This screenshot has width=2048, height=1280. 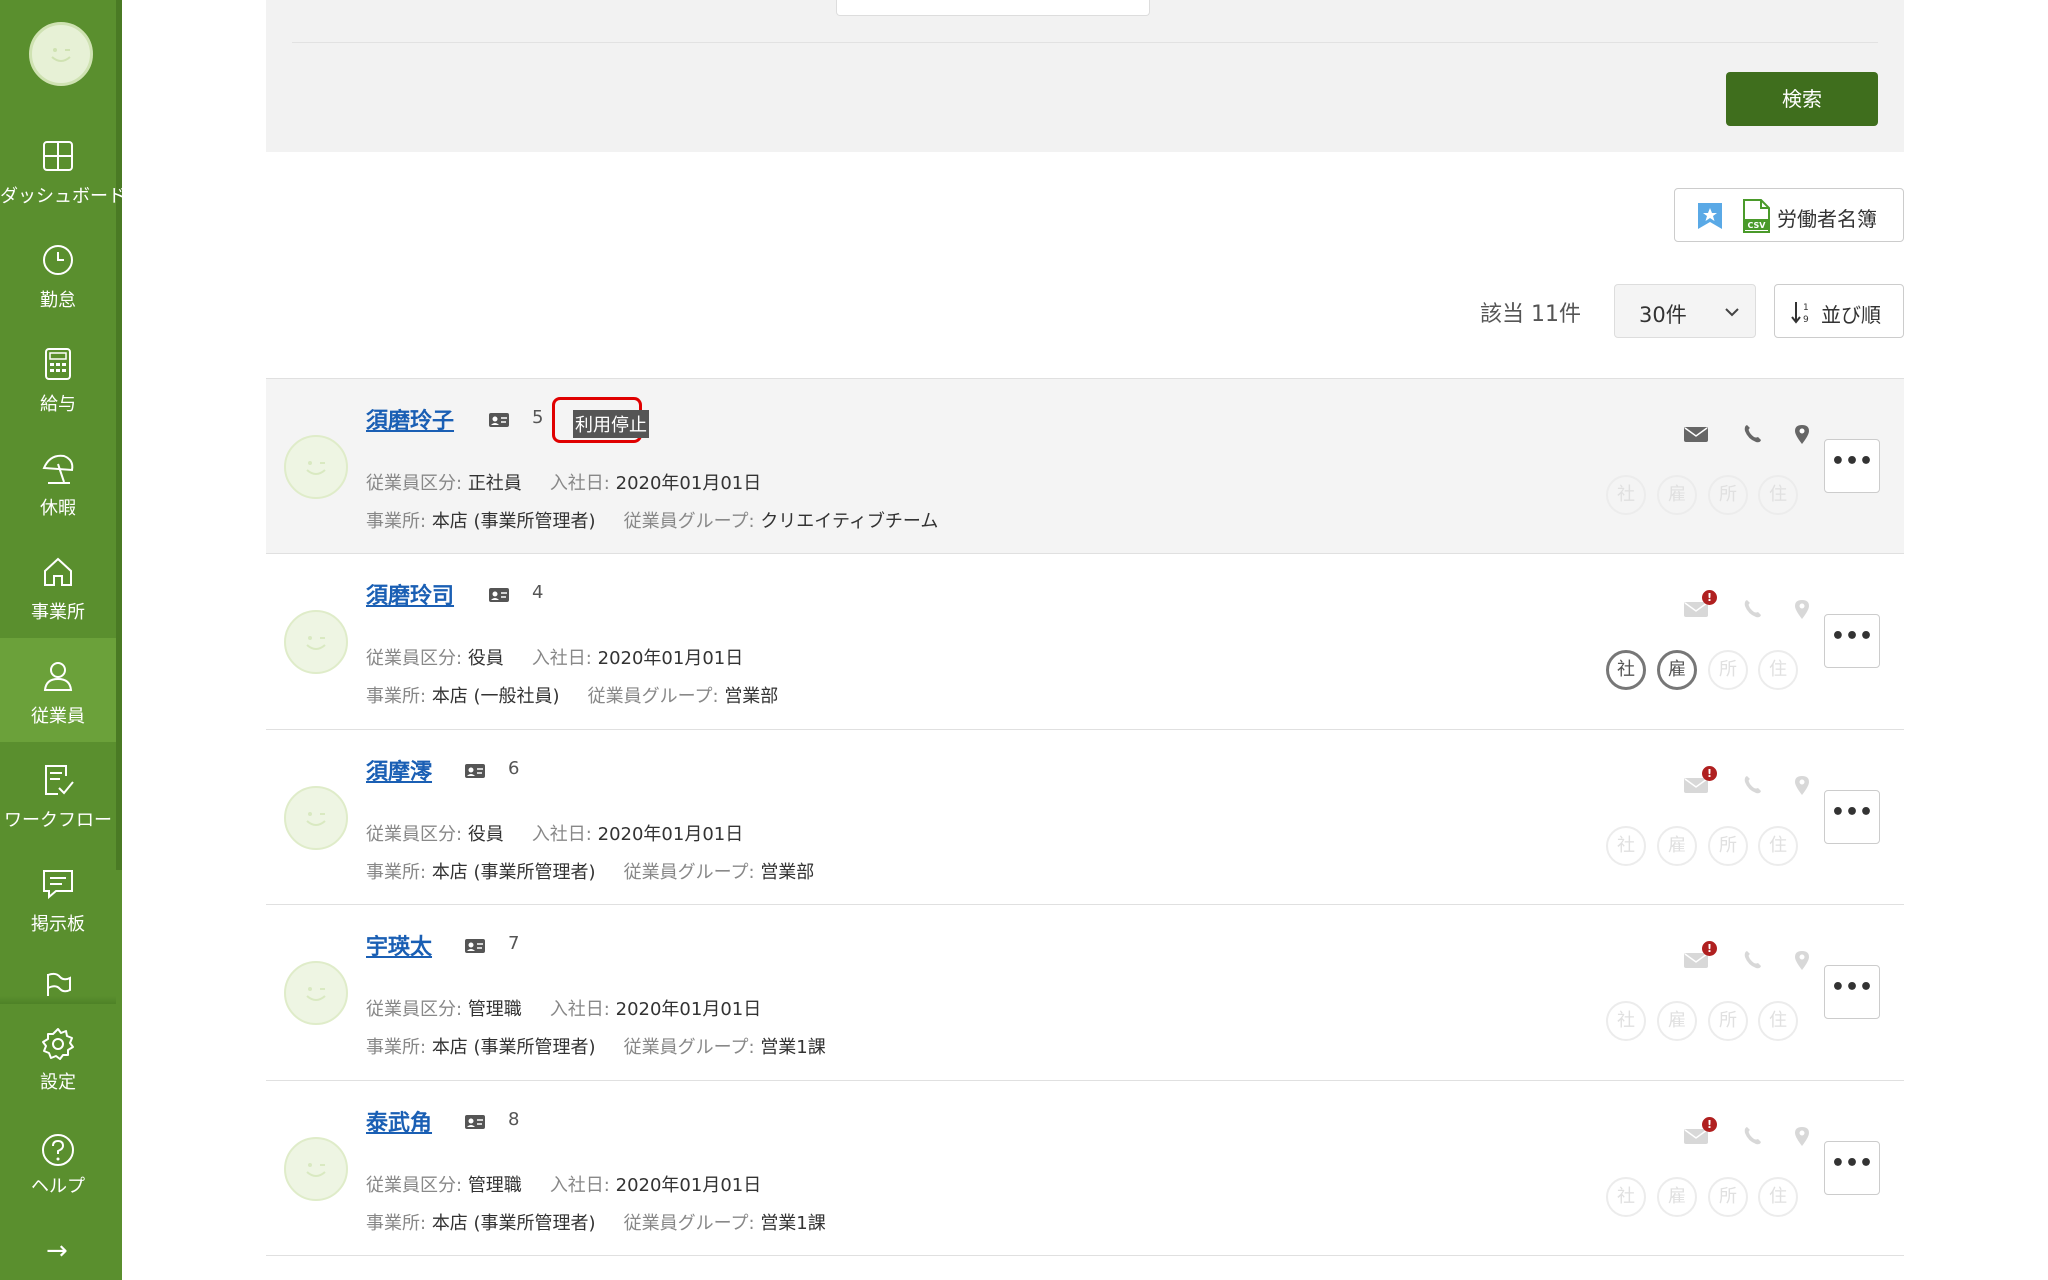 What do you see at coordinates (514, 943) in the screenshot?
I see `employee-number: 7` at bounding box center [514, 943].